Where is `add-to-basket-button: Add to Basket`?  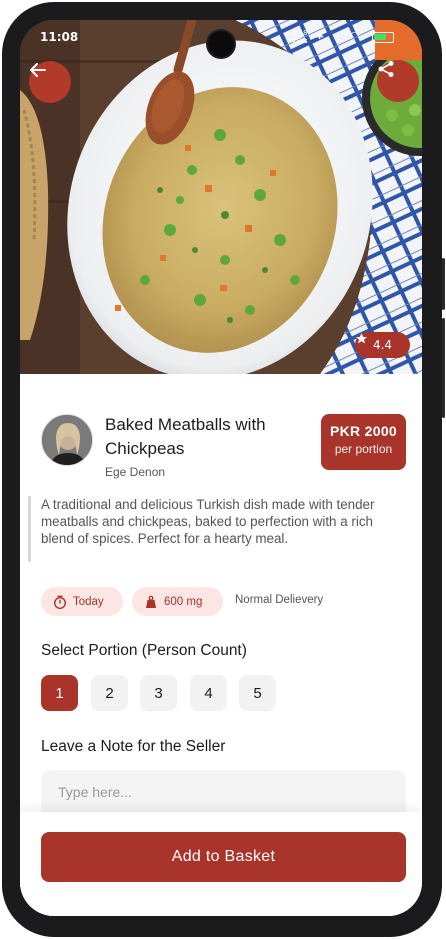 add-to-basket-button: Add to Basket is located at coordinates (223, 857).